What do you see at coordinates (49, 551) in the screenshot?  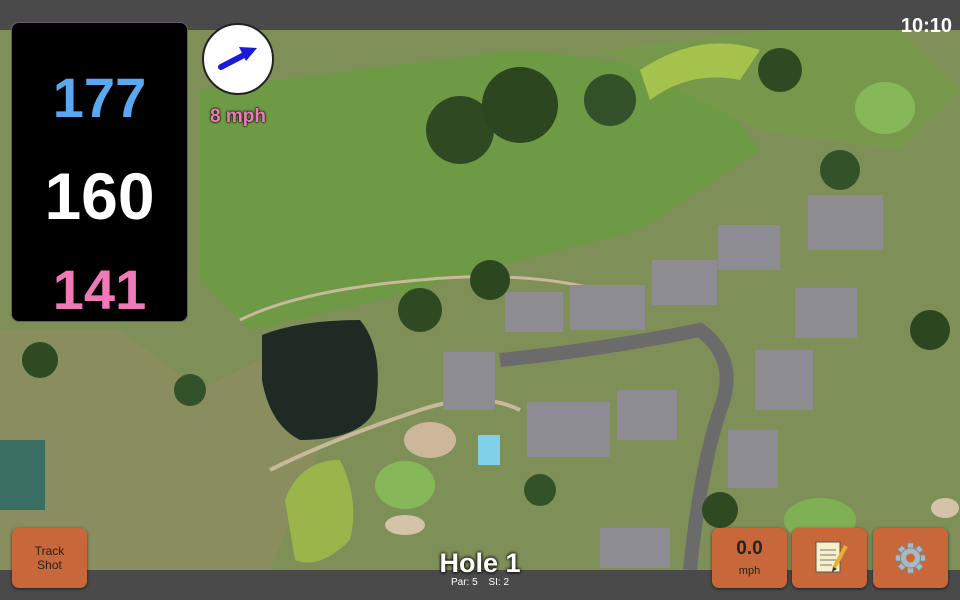 I see `track-shot-label-line1: Track` at bounding box center [49, 551].